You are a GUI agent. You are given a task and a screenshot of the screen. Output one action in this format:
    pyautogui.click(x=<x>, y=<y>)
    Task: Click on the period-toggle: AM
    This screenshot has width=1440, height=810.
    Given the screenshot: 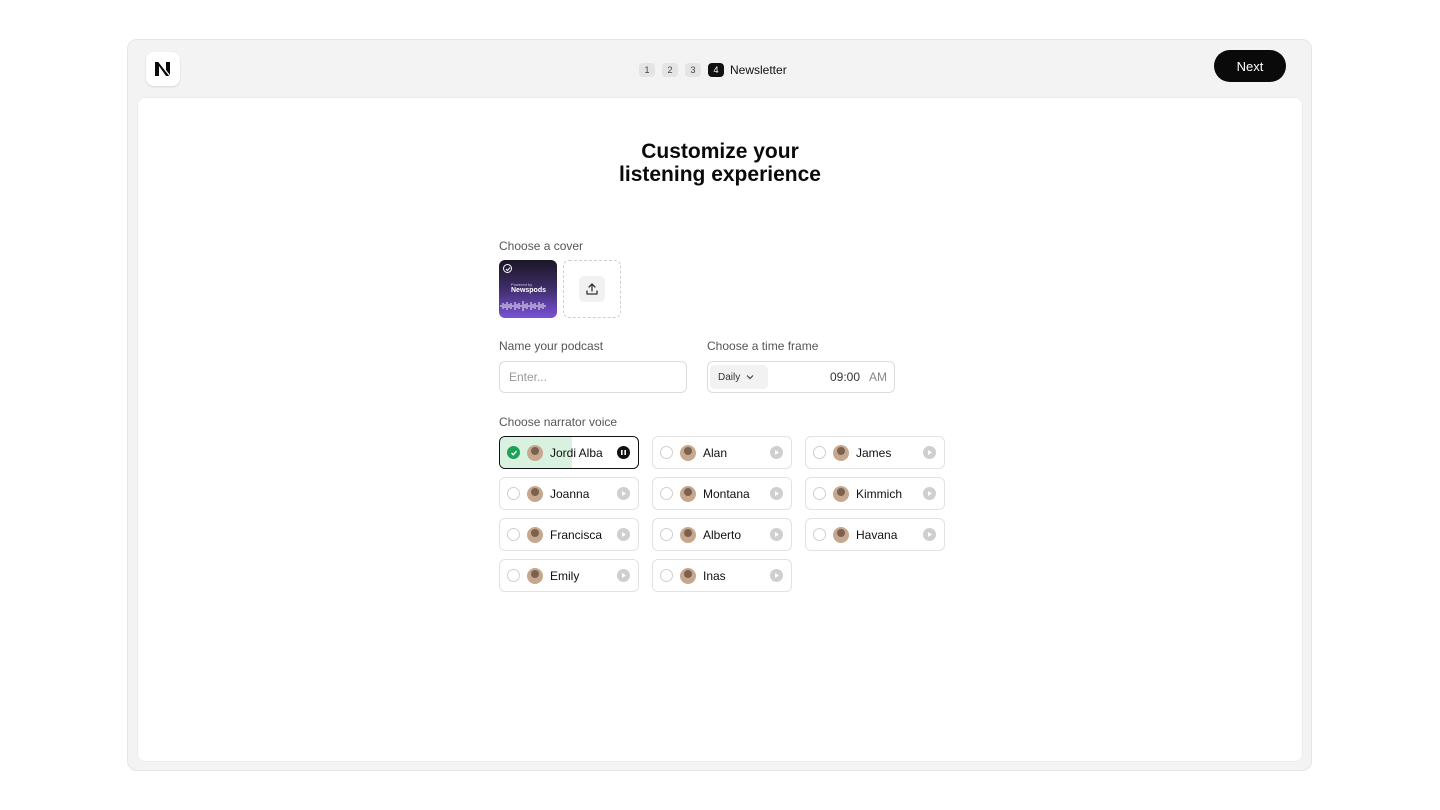 What is the action you would take?
    pyautogui.click(x=878, y=377)
    